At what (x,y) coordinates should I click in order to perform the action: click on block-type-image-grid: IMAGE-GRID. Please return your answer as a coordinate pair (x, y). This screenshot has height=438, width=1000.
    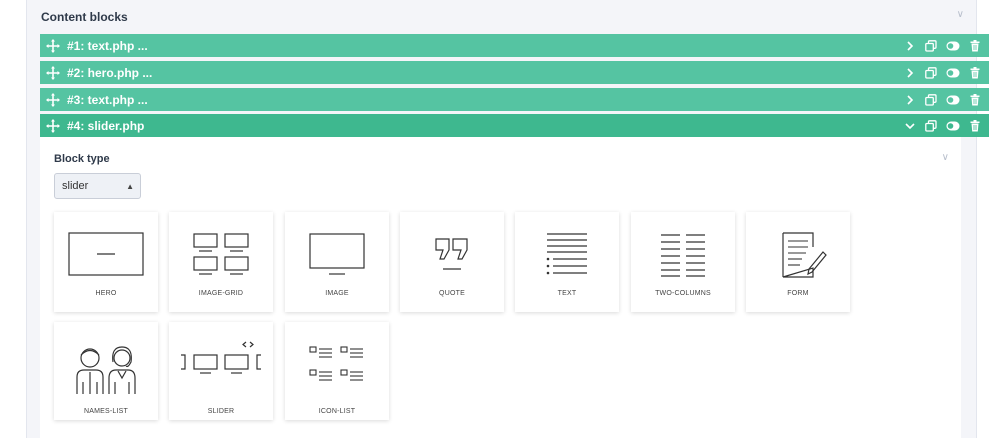
    Looking at the image, I should click on (221, 262).